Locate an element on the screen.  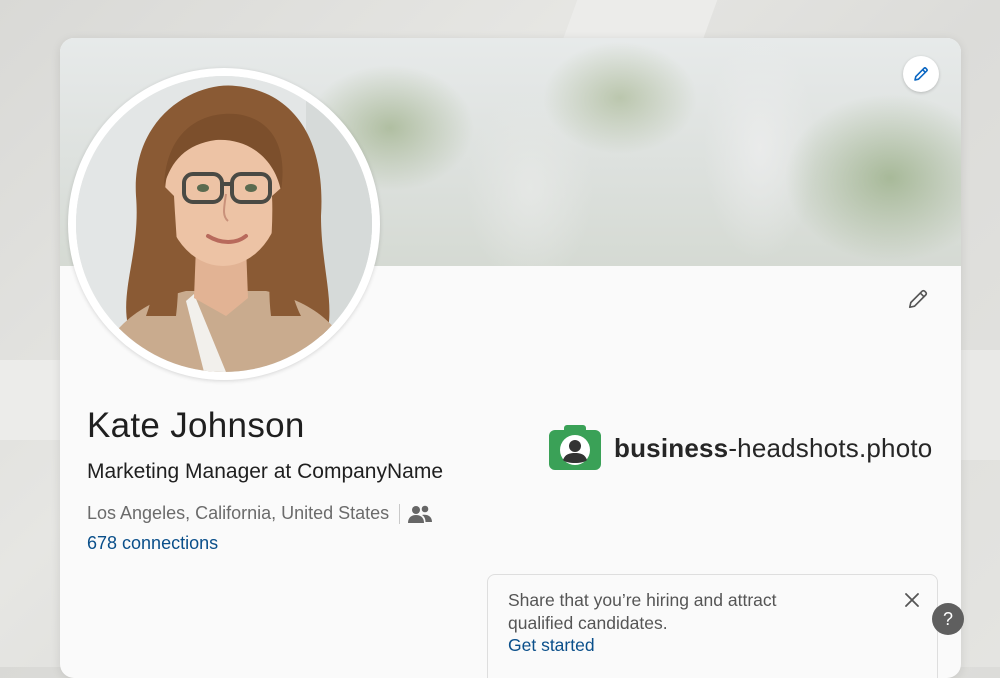
location-row: Los Angeles, California, United States is located at coordinates (260, 513).